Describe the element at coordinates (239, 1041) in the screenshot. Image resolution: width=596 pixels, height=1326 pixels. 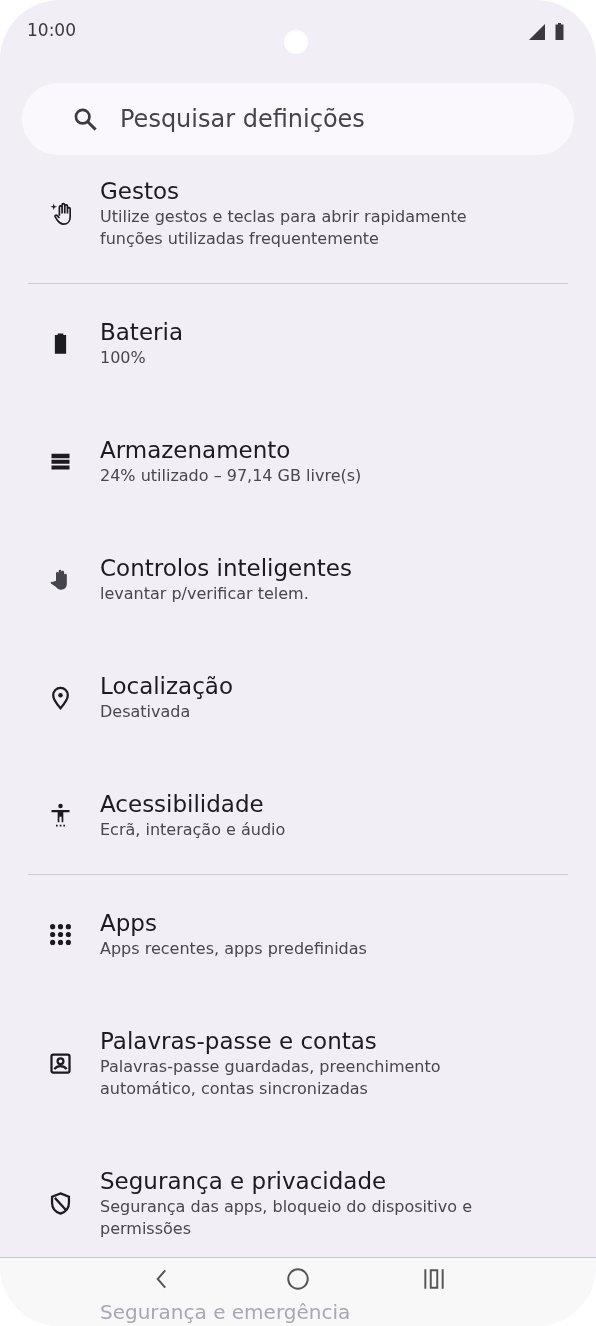
I see `item-title: Palavras-passe e contas` at that location.